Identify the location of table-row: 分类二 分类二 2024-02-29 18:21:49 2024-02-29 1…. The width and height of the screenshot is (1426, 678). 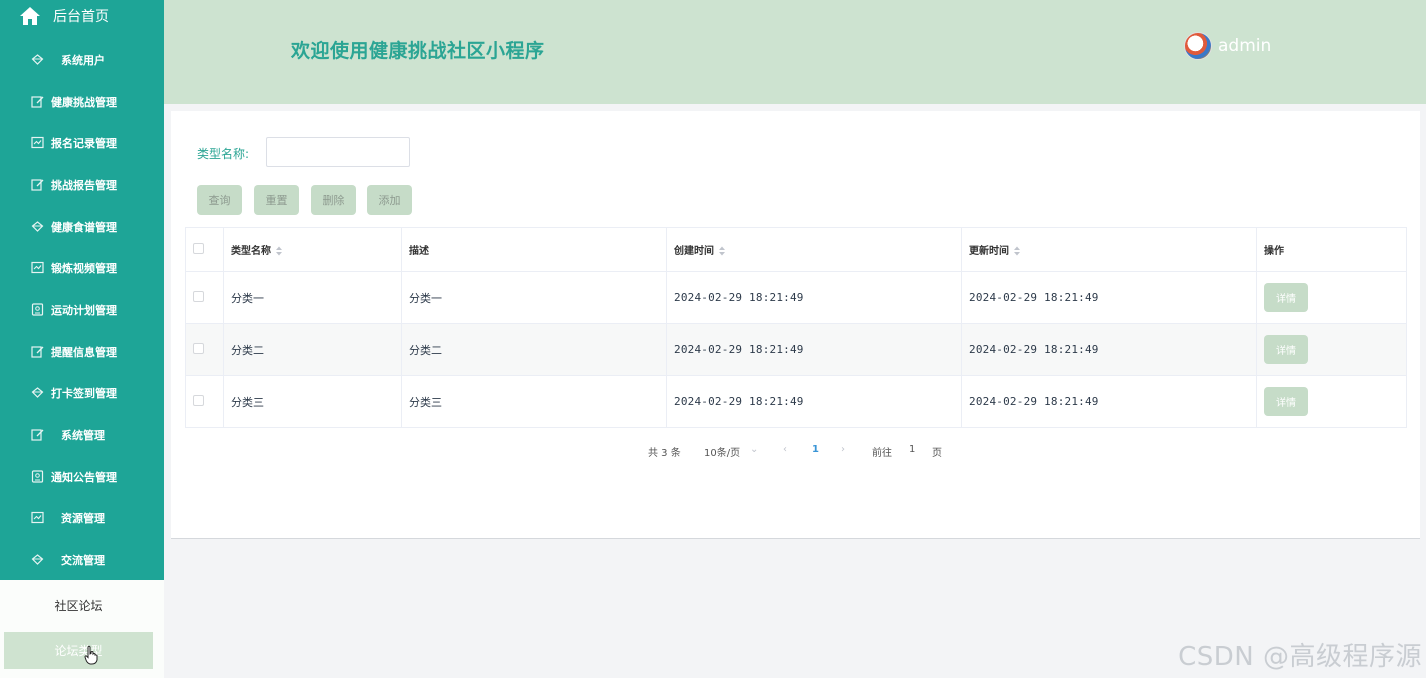
(796, 349).